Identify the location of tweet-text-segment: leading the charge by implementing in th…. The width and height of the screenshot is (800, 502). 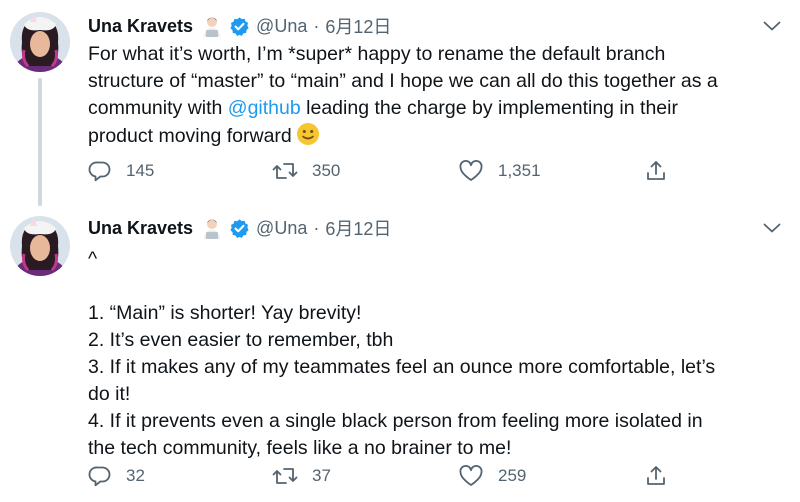
(489, 108).